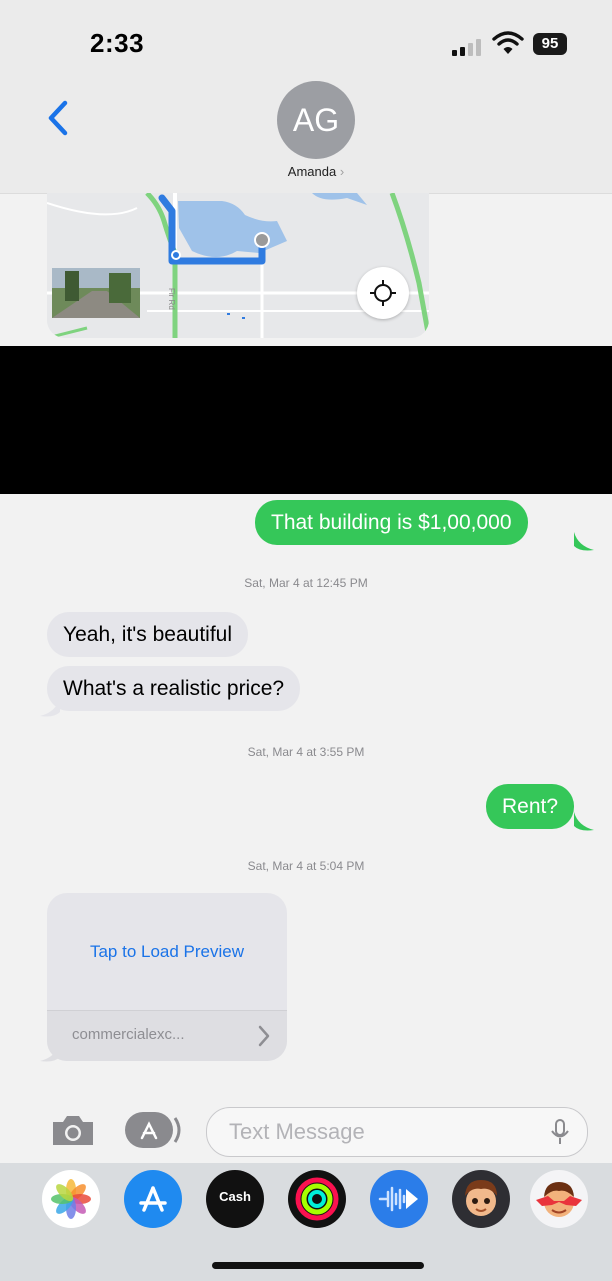 The image size is (612, 1281). Describe the element at coordinates (318, 1265) in the screenshot. I see `home-indicator` at that location.